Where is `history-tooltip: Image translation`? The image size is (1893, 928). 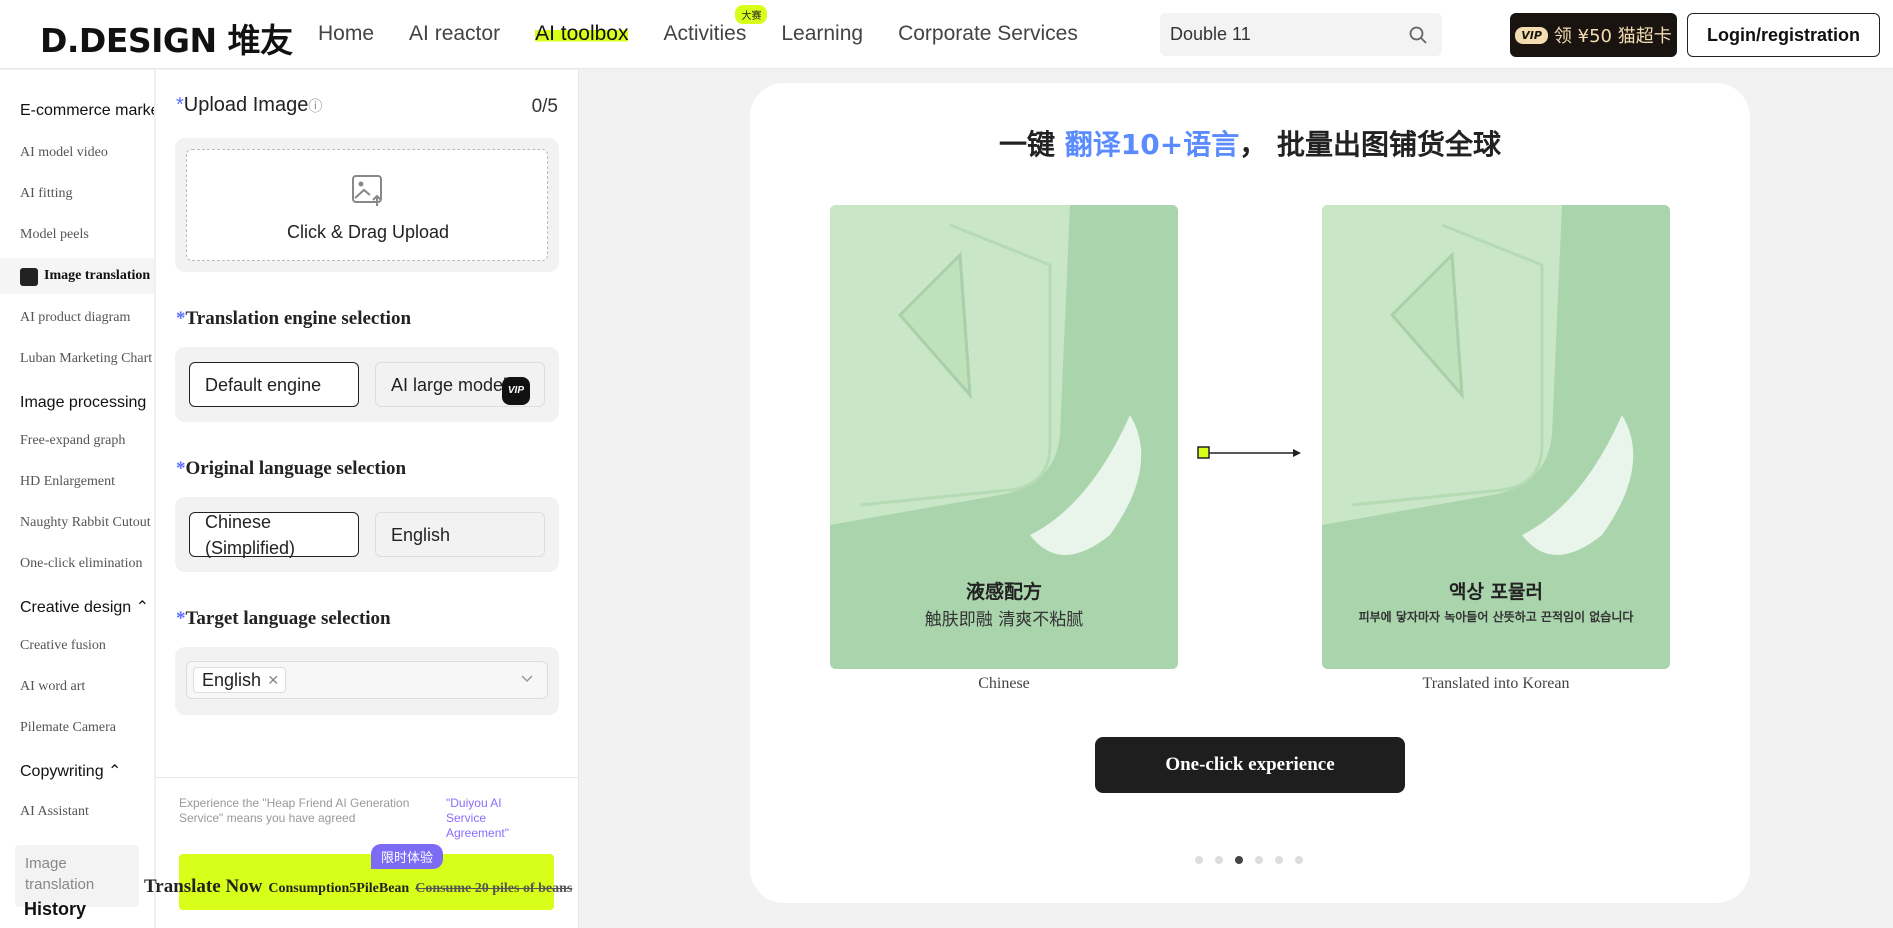
history-tooltip: Image translation is located at coordinates (77, 876).